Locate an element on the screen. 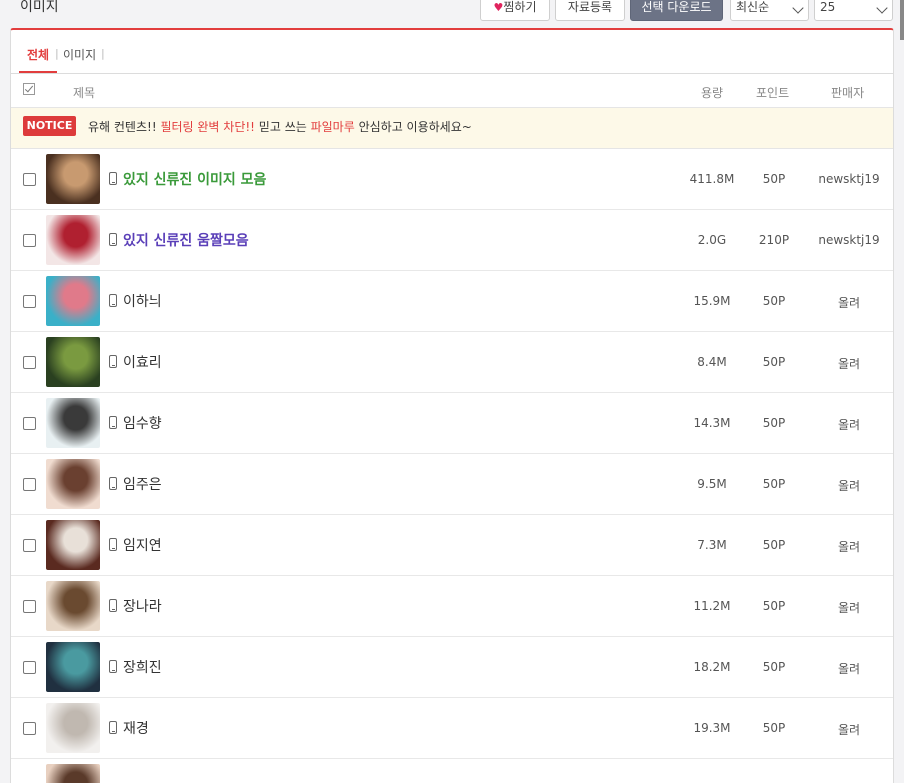 The height and width of the screenshot is (783, 904). notice-highlight: 필터링 완벽 차단!! is located at coordinates (207, 127).